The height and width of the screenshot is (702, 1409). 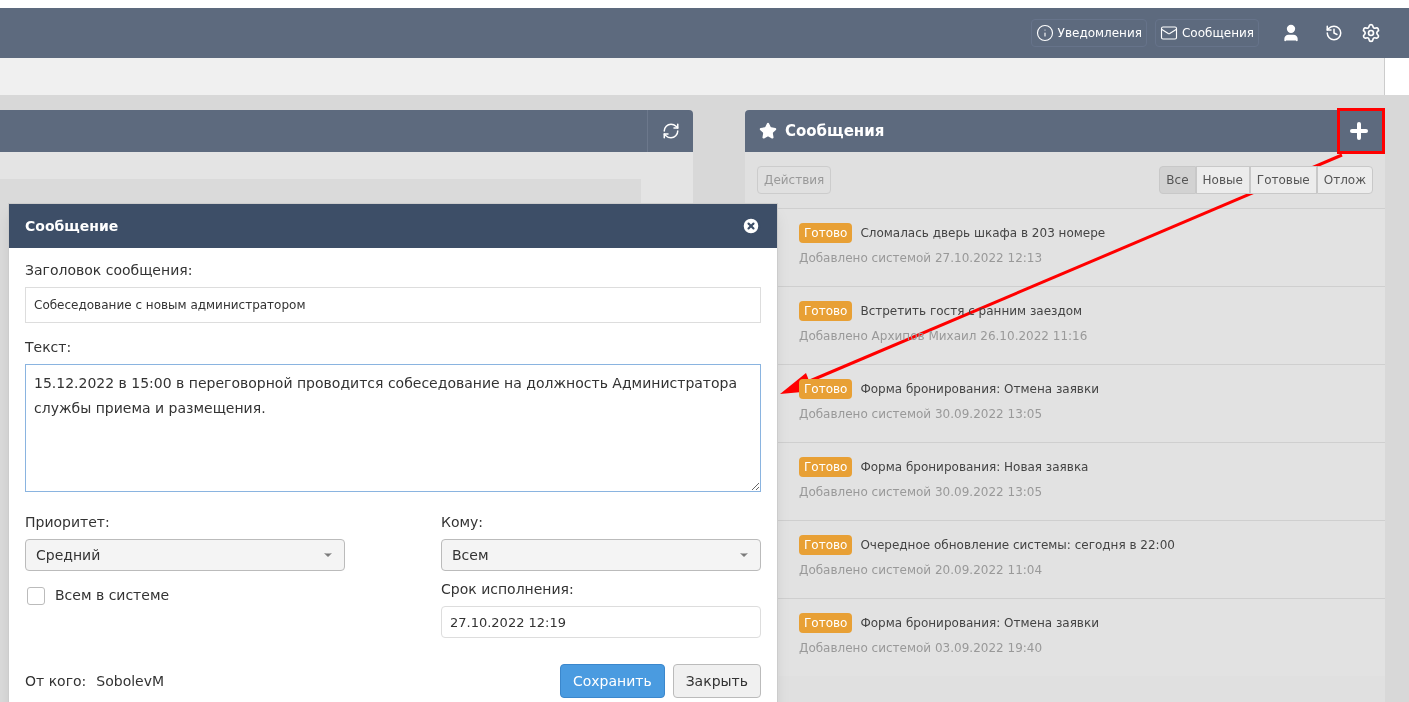 I want to click on message-title: Очередное обновление системы: сегодня в 22:00, so click(x=1017, y=545).